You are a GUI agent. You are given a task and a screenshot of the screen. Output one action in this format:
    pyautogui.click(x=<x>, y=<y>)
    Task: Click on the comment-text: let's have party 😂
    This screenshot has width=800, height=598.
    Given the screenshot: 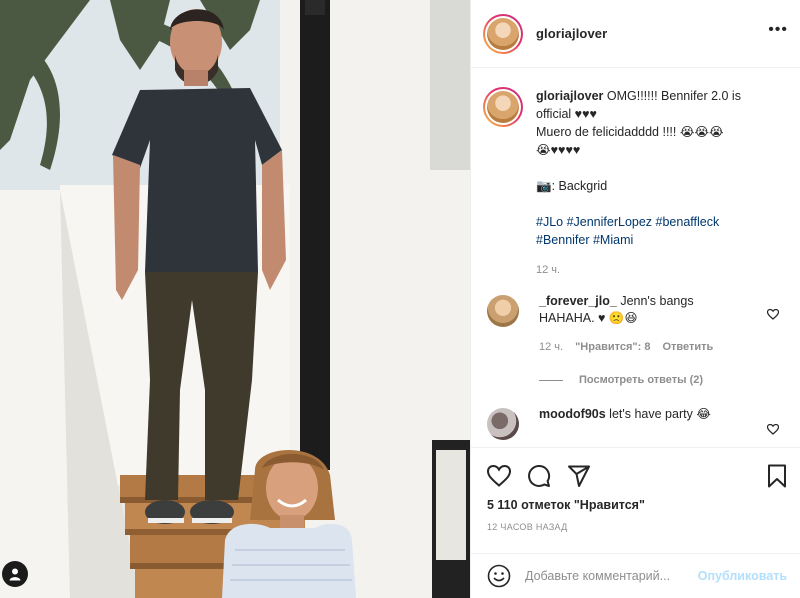 What is the action you would take?
    pyautogui.click(x=660, y=414)
    